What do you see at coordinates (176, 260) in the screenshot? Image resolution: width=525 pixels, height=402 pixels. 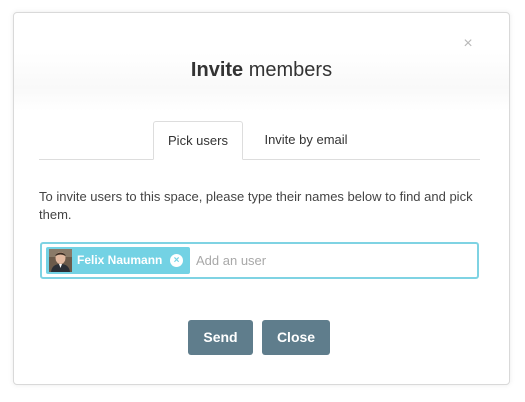 I see `remove-circle-icon: ×` at bounding box center [176, 260].